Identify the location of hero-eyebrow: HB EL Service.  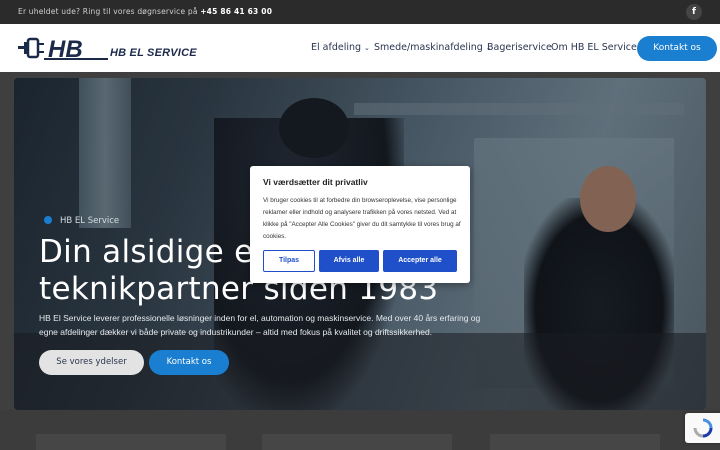
(81, 221).